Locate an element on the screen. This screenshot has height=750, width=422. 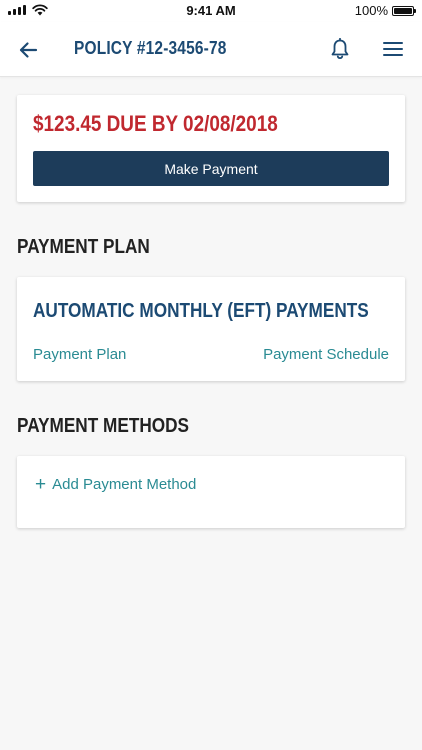
payment-methods-heading: PAYMENT METHODS is located at coordinates (103, 426).